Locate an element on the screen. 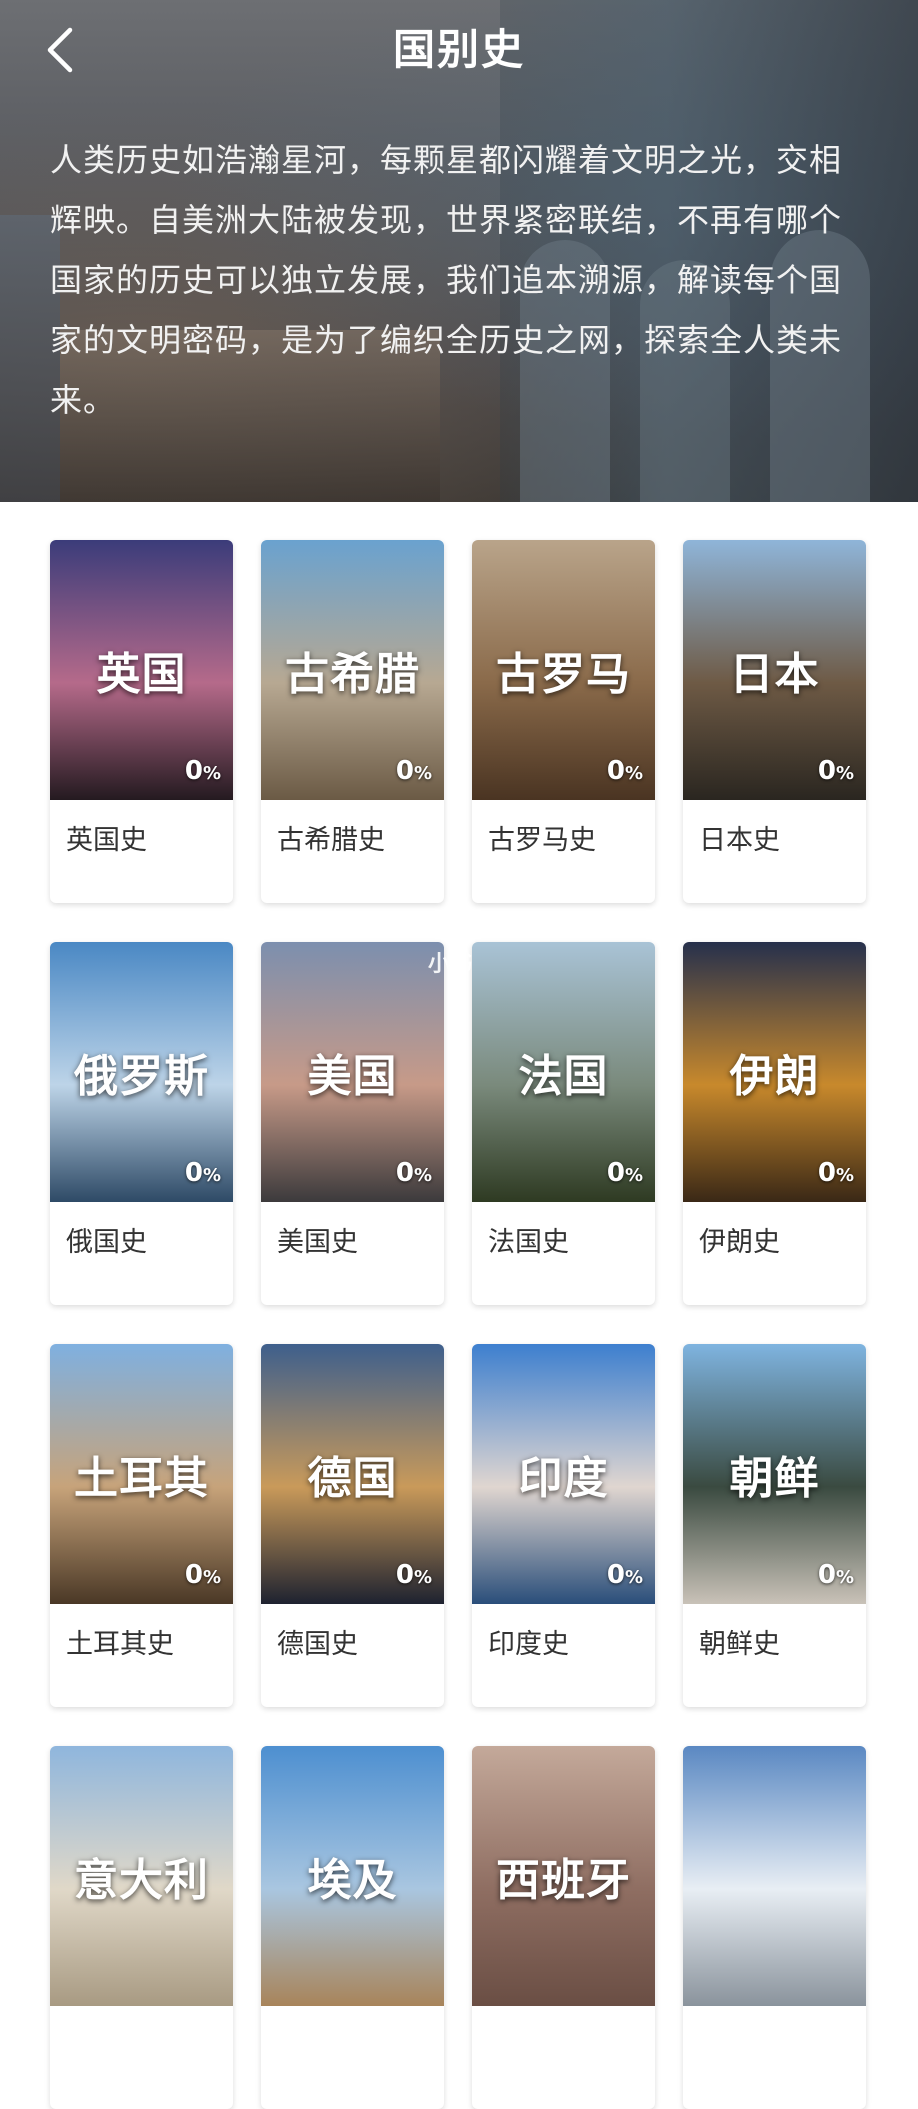 Image resolution: width=918 pixels, height=2109 pixels. country-card-image-label: 意大利 is located at coordinates (141, 1880).